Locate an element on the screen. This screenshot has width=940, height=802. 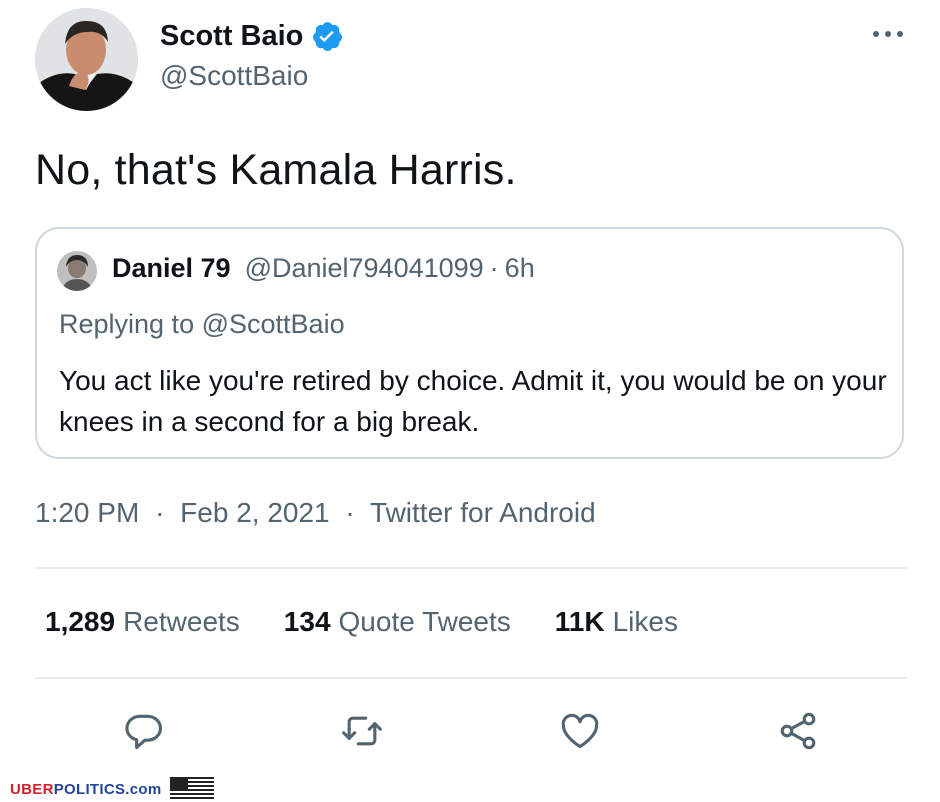
retweets-stat: 1,289 Retweets is located at coordinates (142, 622).